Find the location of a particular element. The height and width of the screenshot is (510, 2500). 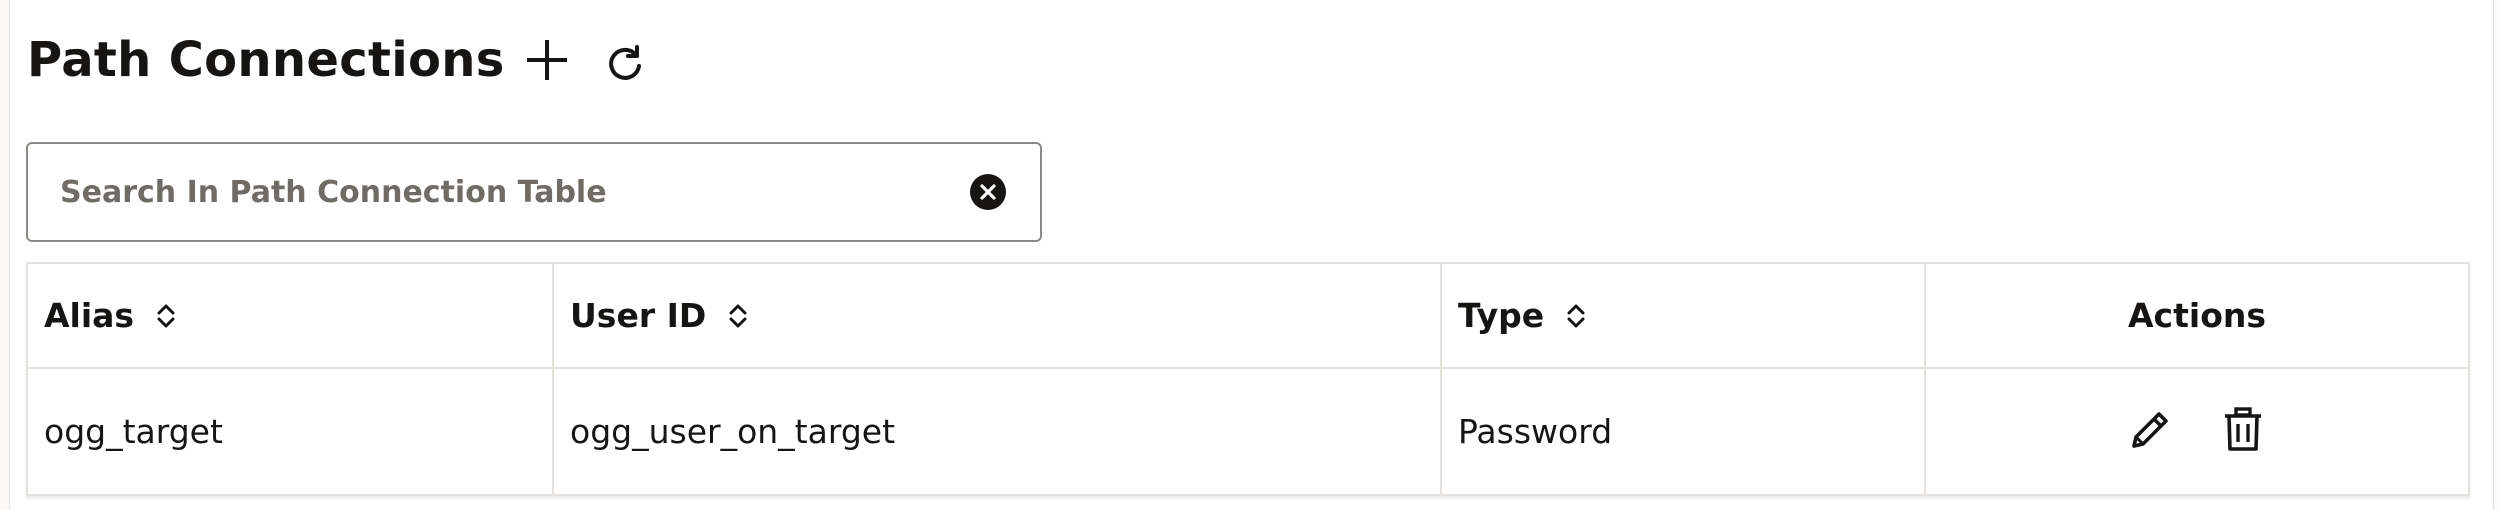

plus-icon is located at coordinates (546, 60).